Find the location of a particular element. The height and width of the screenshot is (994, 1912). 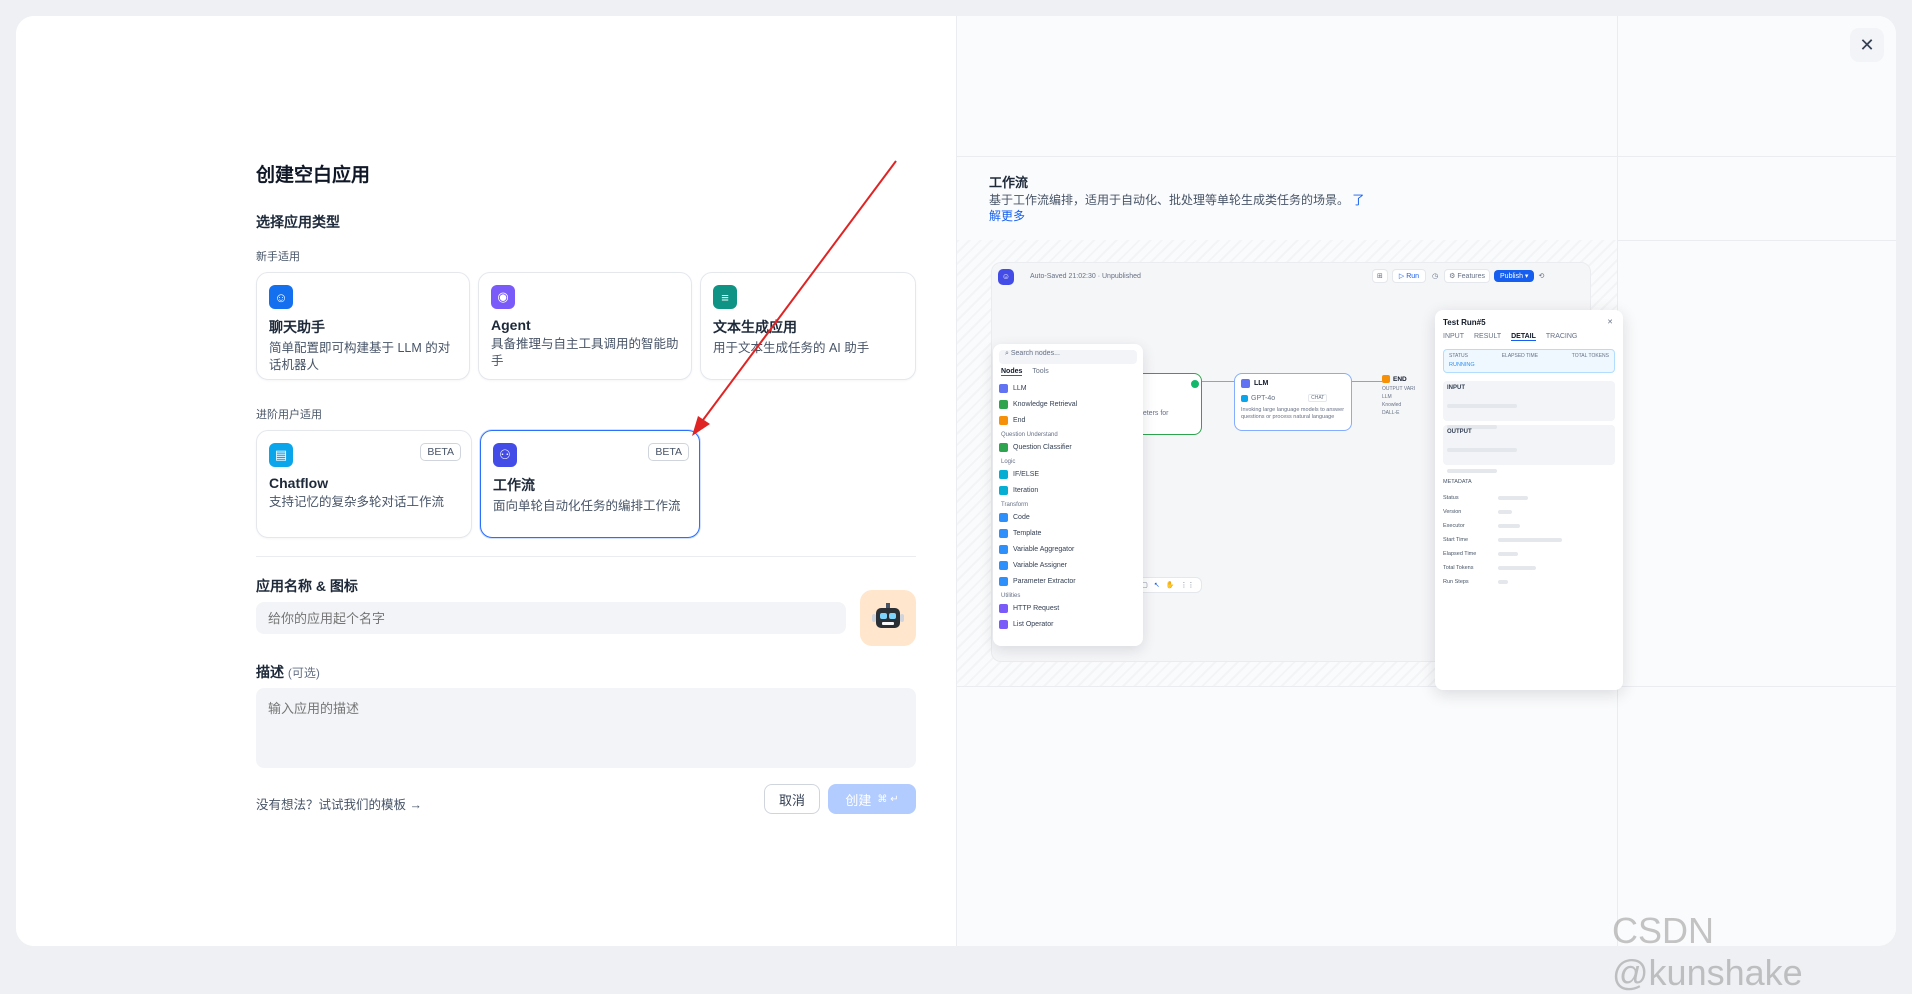

llm-icon is located at coordinates (1245, 383).